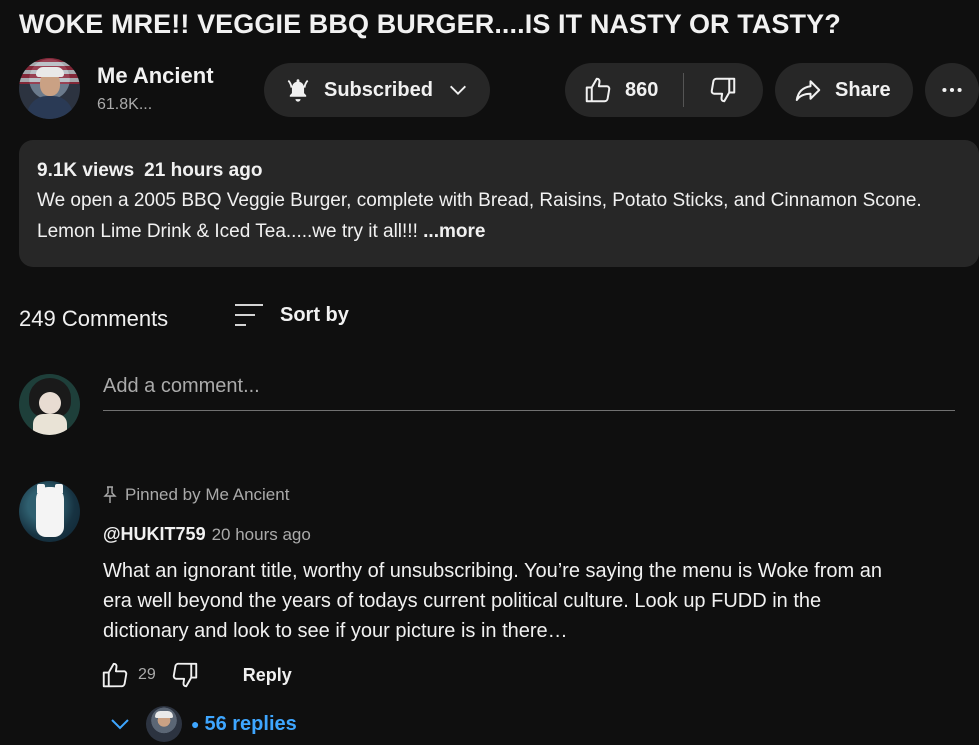  What do you see at coordinates (203, 170) in the screenshot?
I see `upload-age: 21 hours ago` at bounding box center [203, 170].